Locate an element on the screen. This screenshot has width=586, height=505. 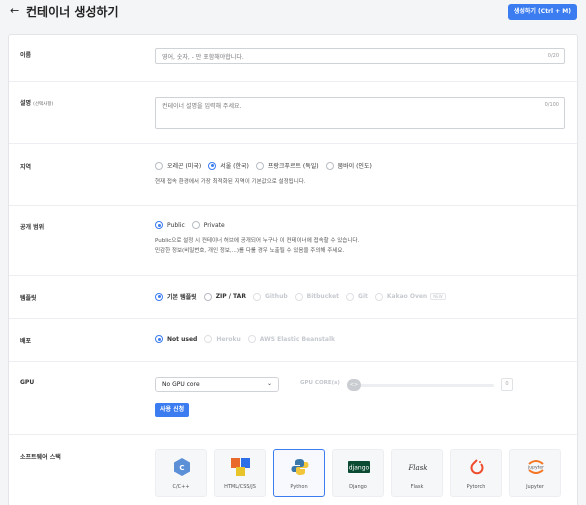
gpu-slider-track is located at coordinates (424, 385).